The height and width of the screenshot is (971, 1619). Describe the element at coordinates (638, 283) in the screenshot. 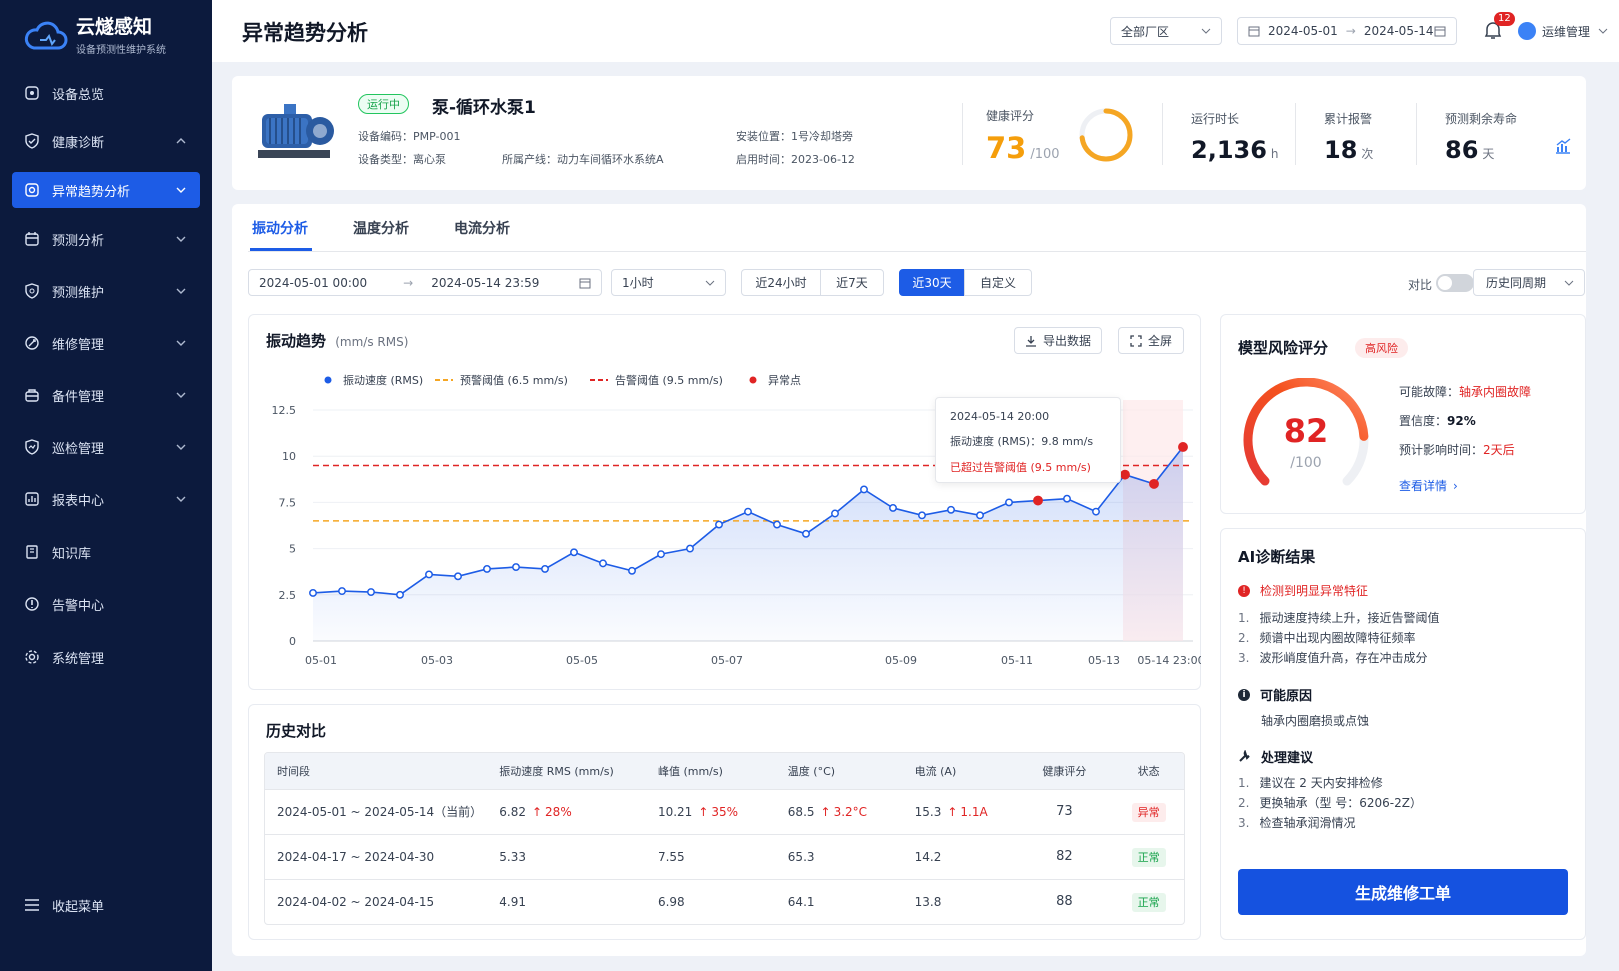

I see `interval-value: 1小时` at that location.